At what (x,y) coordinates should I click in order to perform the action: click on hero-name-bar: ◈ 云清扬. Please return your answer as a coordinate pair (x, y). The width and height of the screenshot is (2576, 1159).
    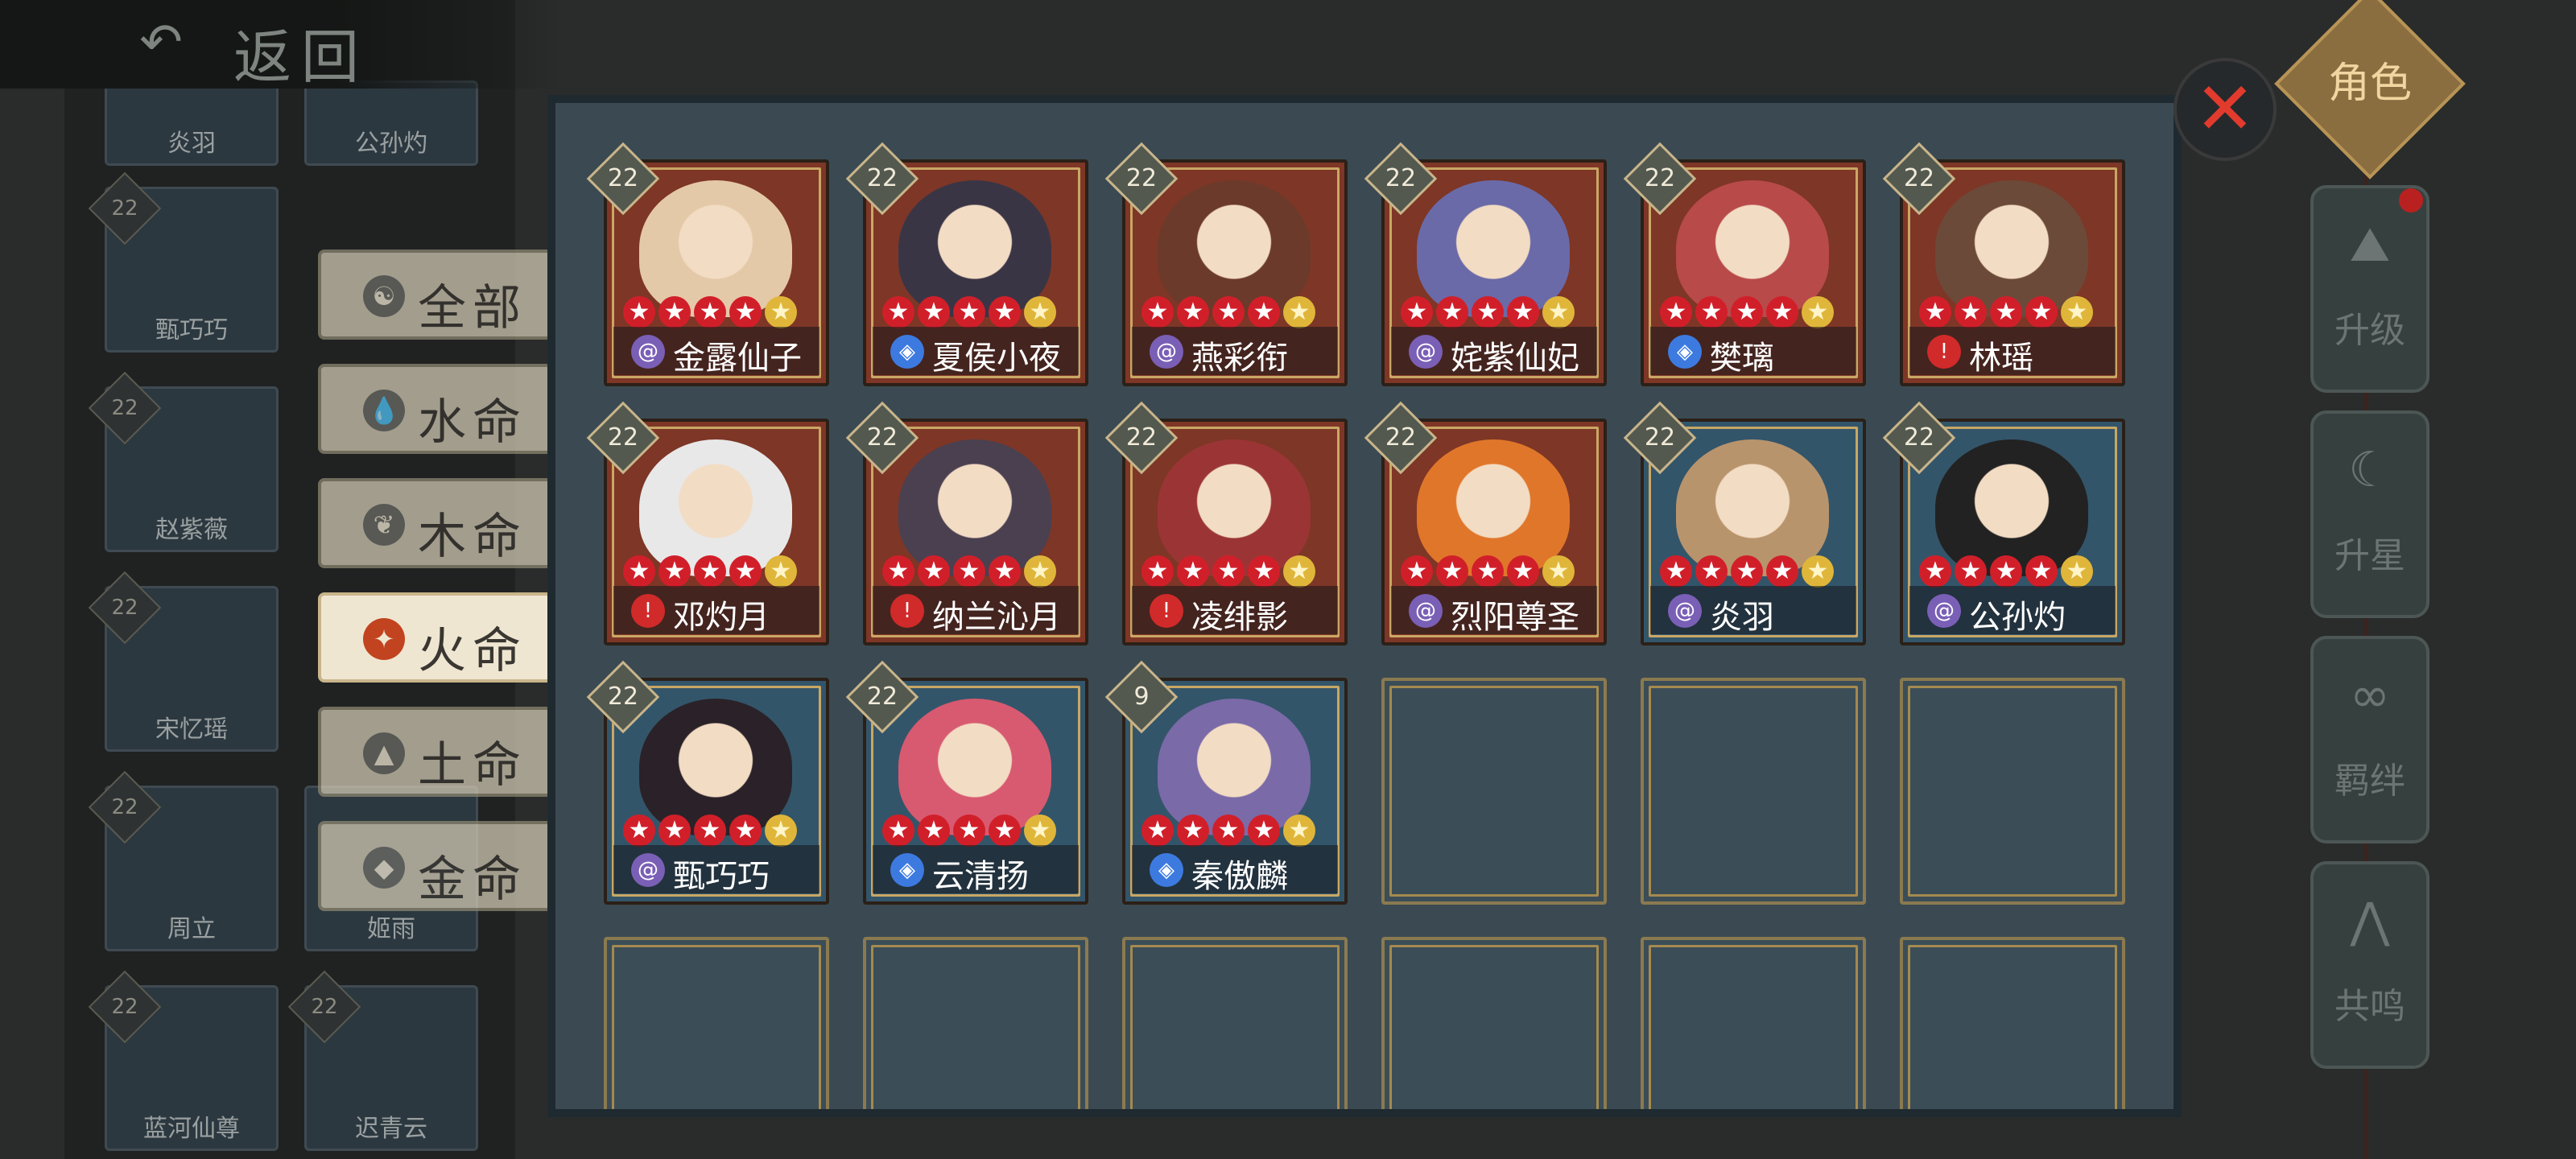
    Looking at the image, I should click on (976, 870).